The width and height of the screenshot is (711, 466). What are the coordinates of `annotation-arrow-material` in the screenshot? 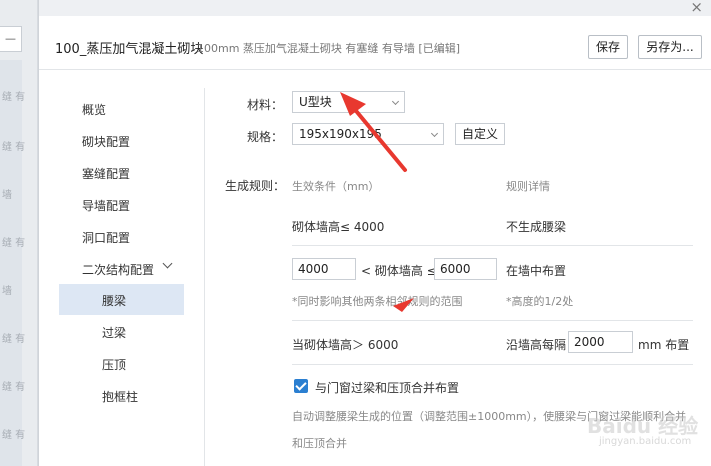 It's located at (373, 132).